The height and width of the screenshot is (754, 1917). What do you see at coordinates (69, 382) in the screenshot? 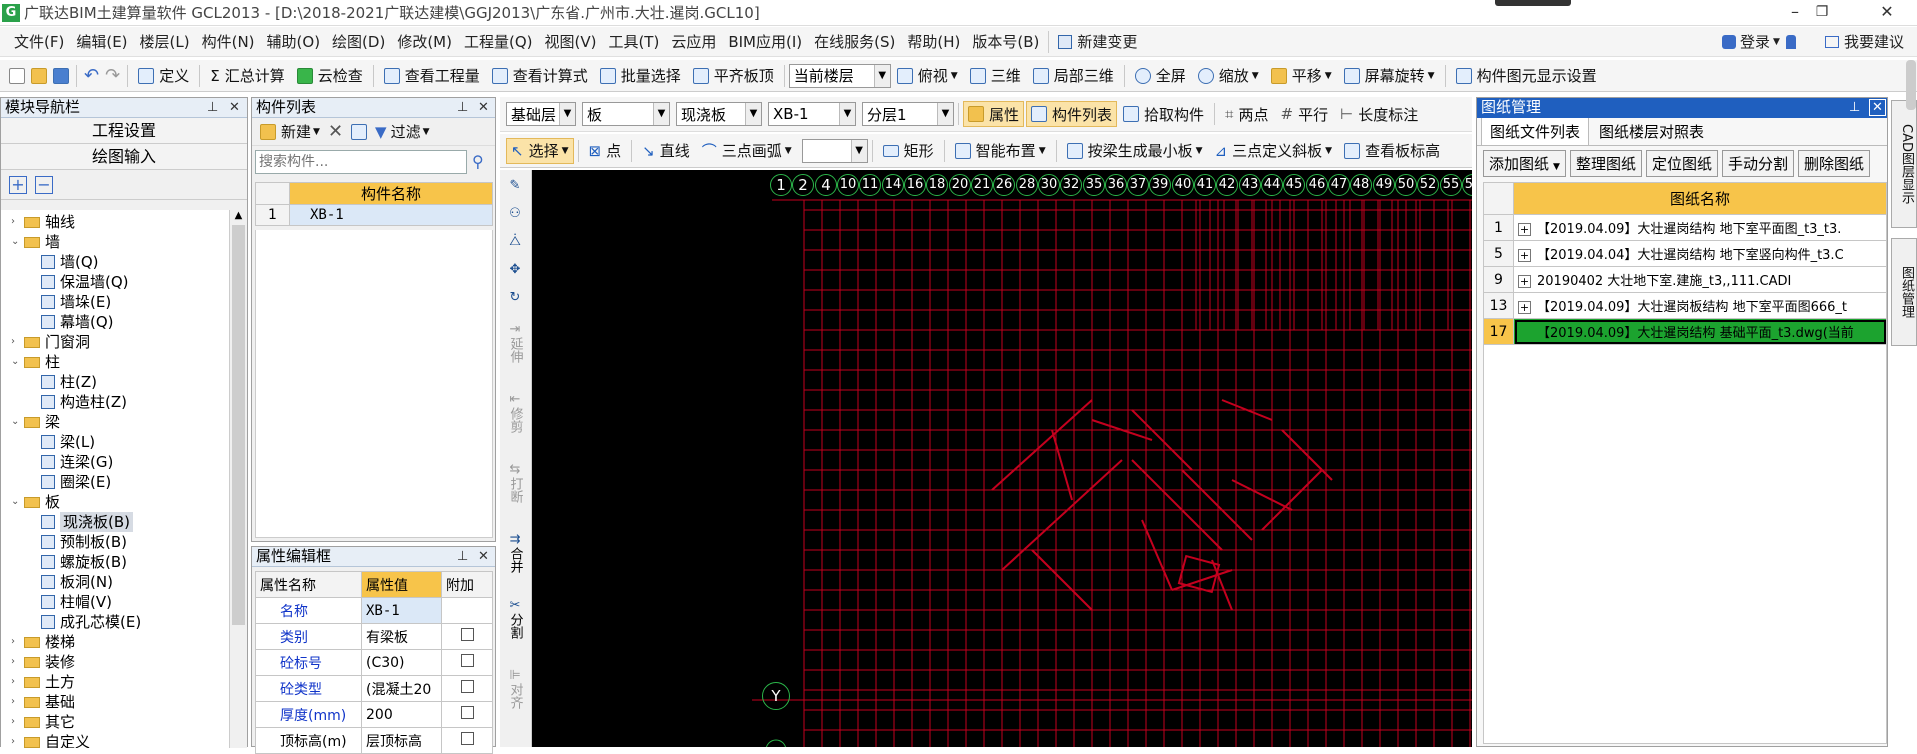
I see `tree-item: 柱(Z)` at bounding box center [69, 382].